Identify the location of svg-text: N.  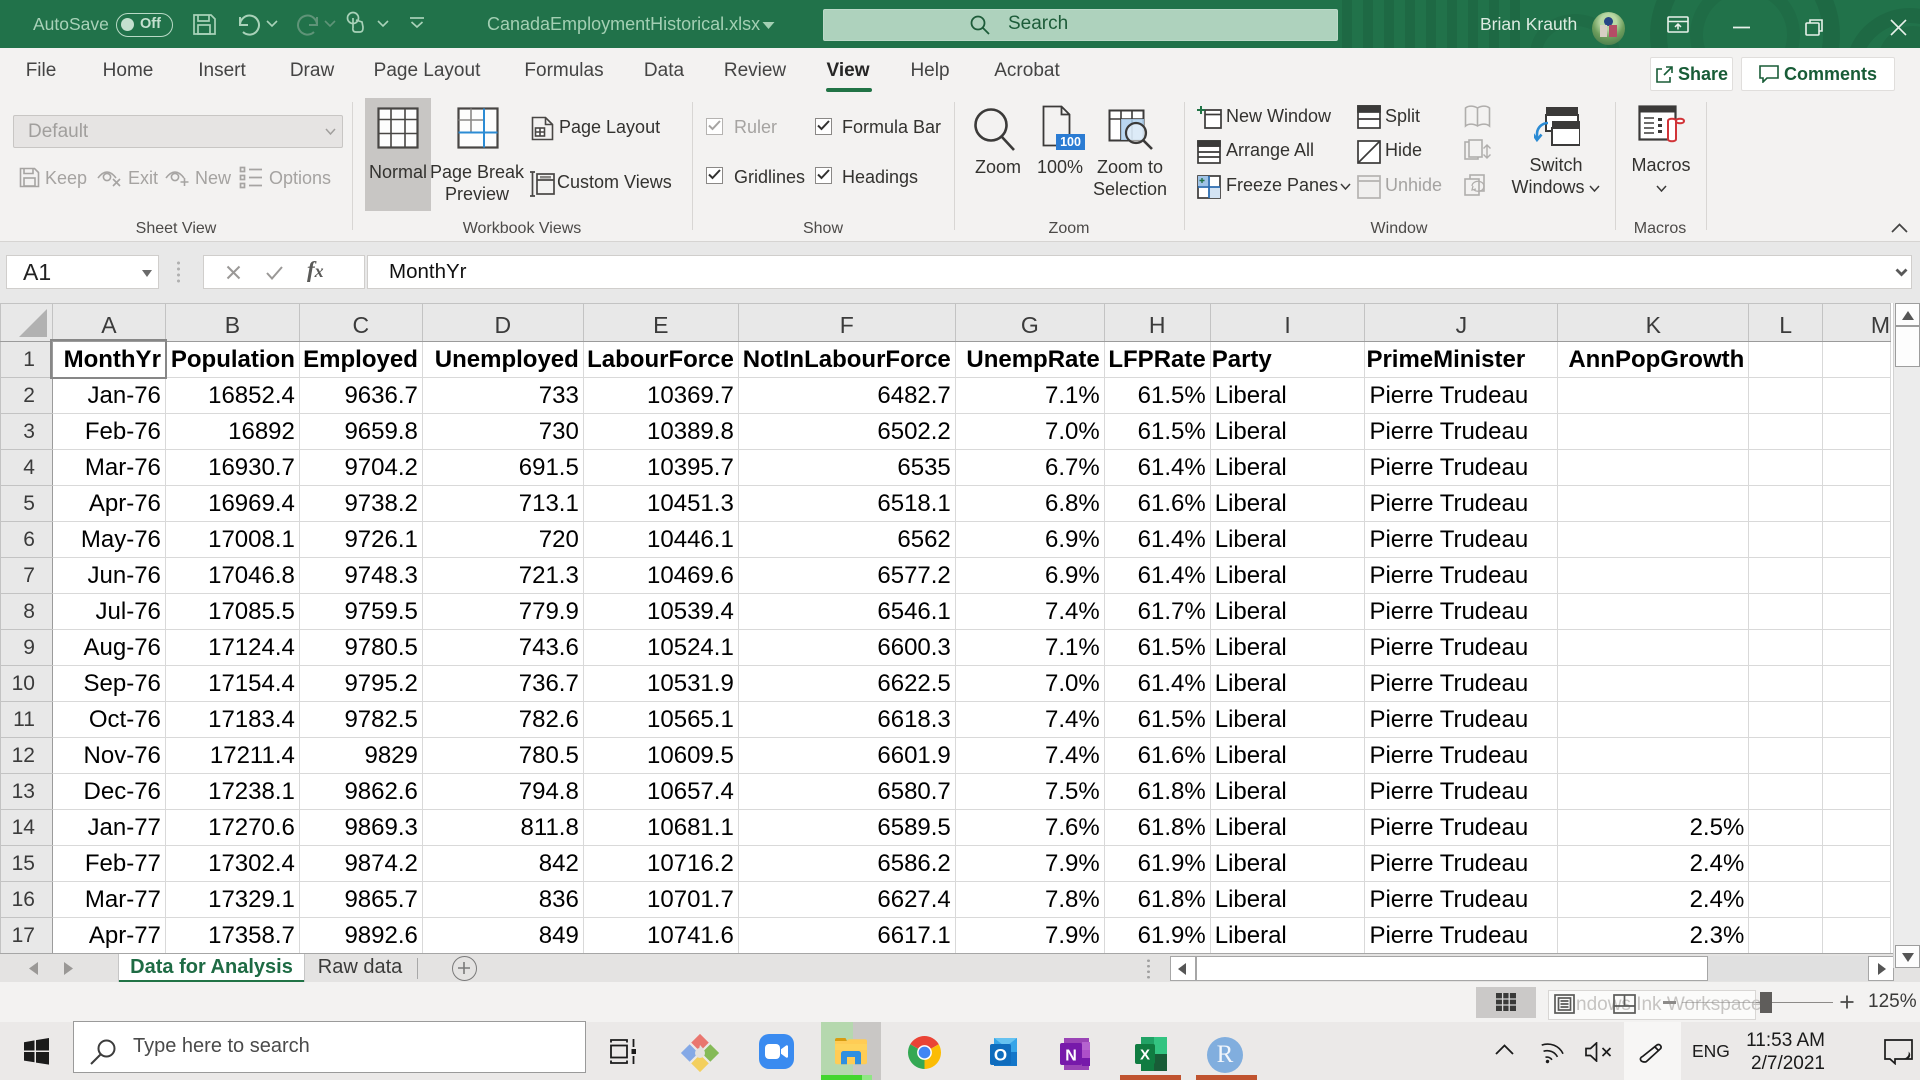
(1071, 1056).